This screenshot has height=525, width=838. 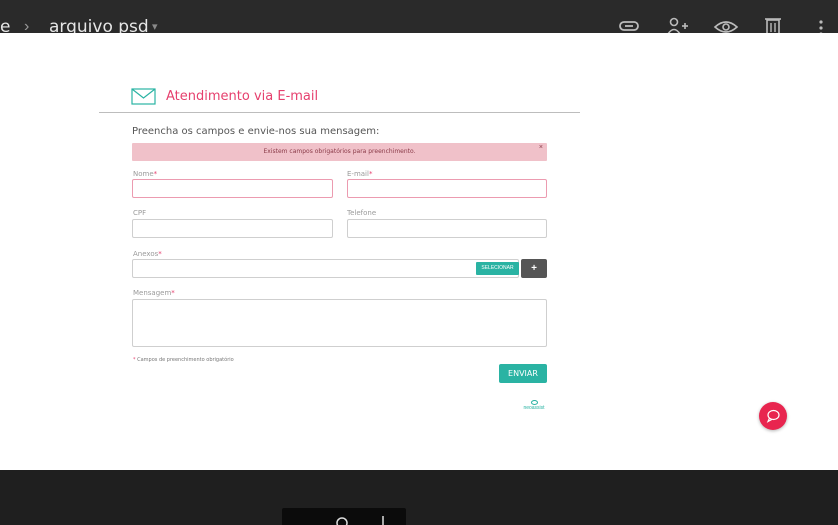 I want to click on eye-icon, so click(x=726, y=24).